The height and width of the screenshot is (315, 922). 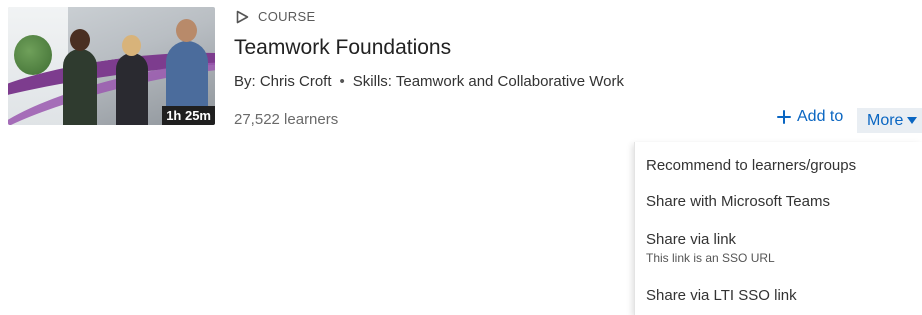 I want to click on more-label: More, so click(x=885, y=120).